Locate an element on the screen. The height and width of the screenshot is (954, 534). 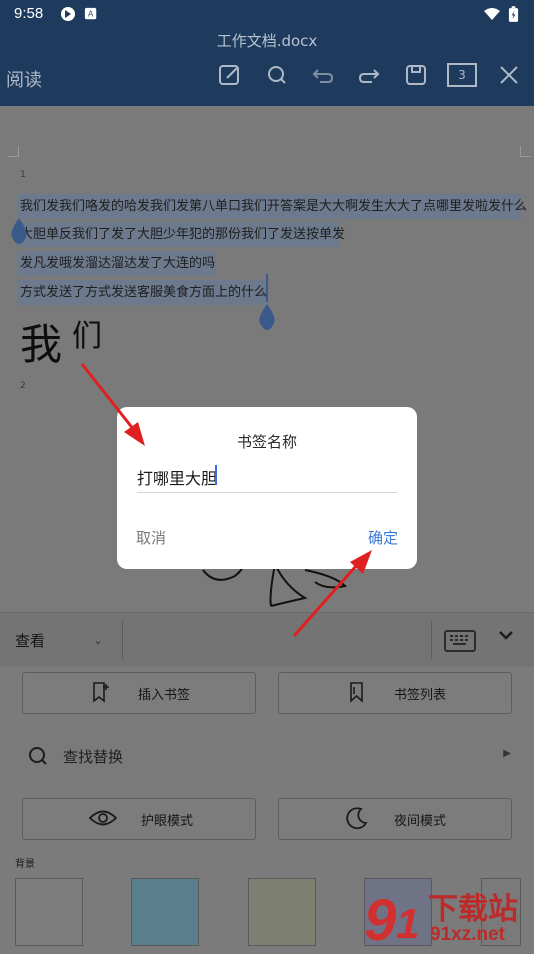
moon-icon is located at coordinates (357, 820).